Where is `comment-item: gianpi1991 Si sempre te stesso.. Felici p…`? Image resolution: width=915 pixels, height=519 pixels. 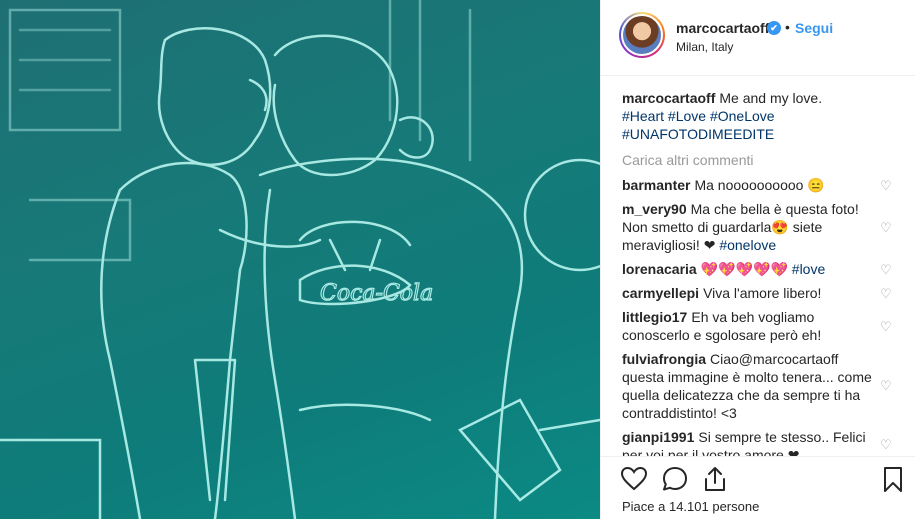 comment-item: gianpi1991 Si sempre te stesso.. Felici p… is located at coordinates (747, 442).